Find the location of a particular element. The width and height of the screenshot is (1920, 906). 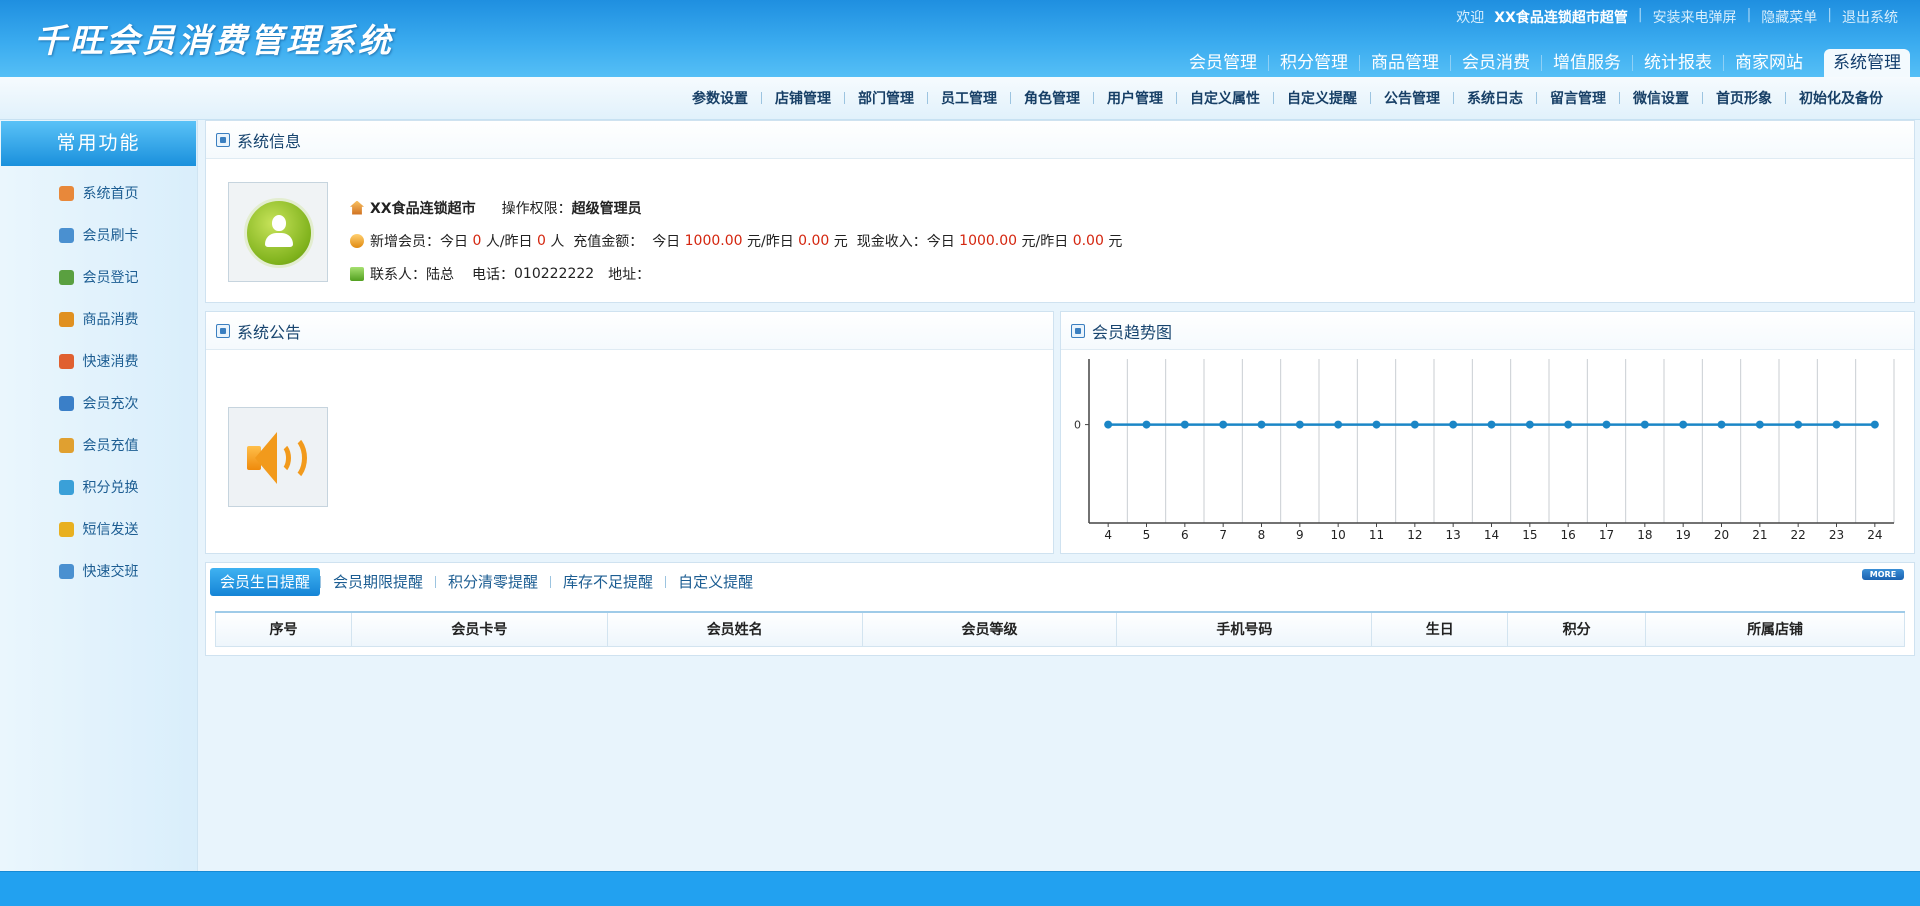

main-nav-value-added: 增值服务 is located at coordinates (1587, 63).